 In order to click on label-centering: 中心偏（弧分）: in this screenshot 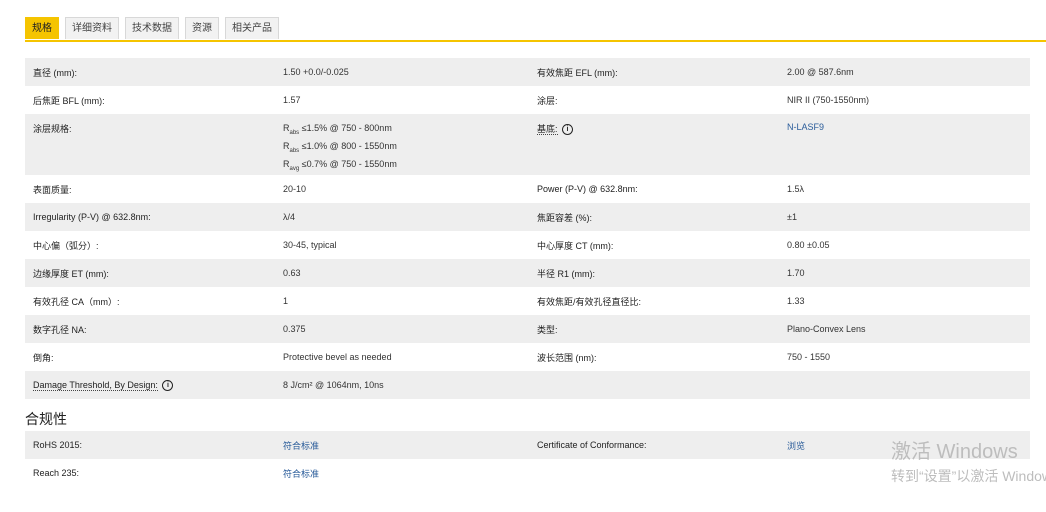, I will do `click(150, 245)`.